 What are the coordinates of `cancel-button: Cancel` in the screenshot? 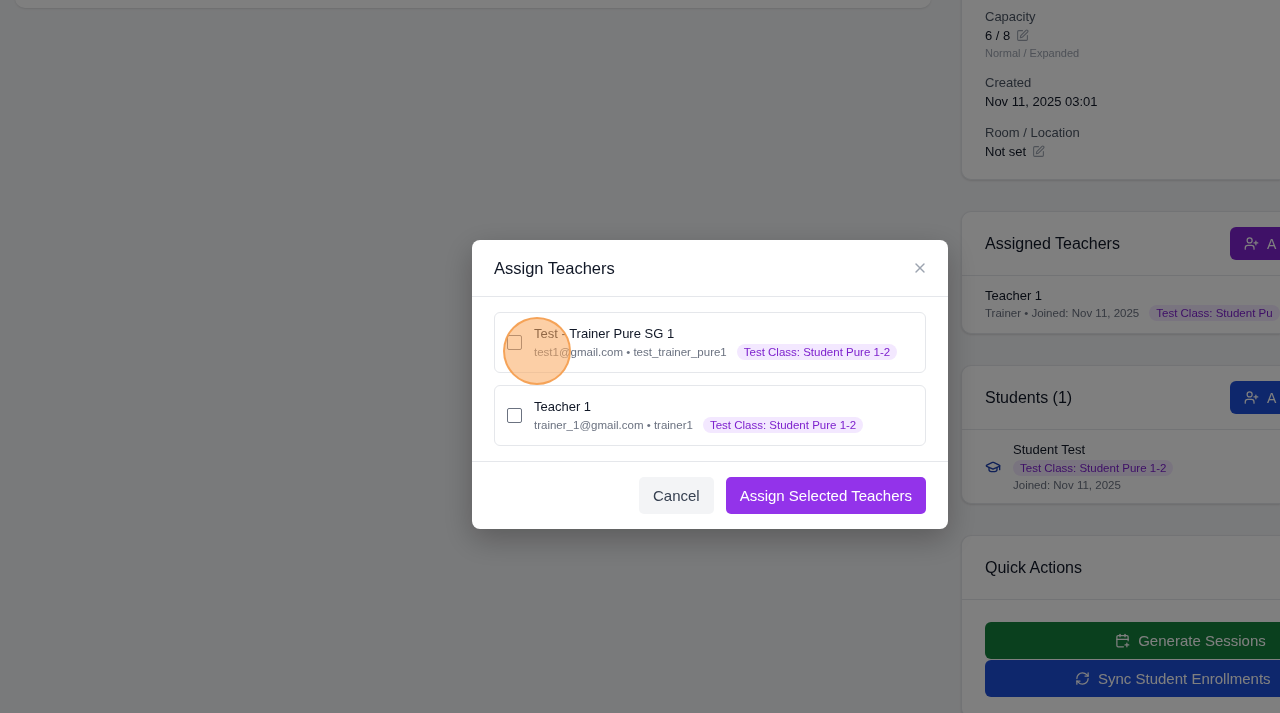 It's located at (676, 495).